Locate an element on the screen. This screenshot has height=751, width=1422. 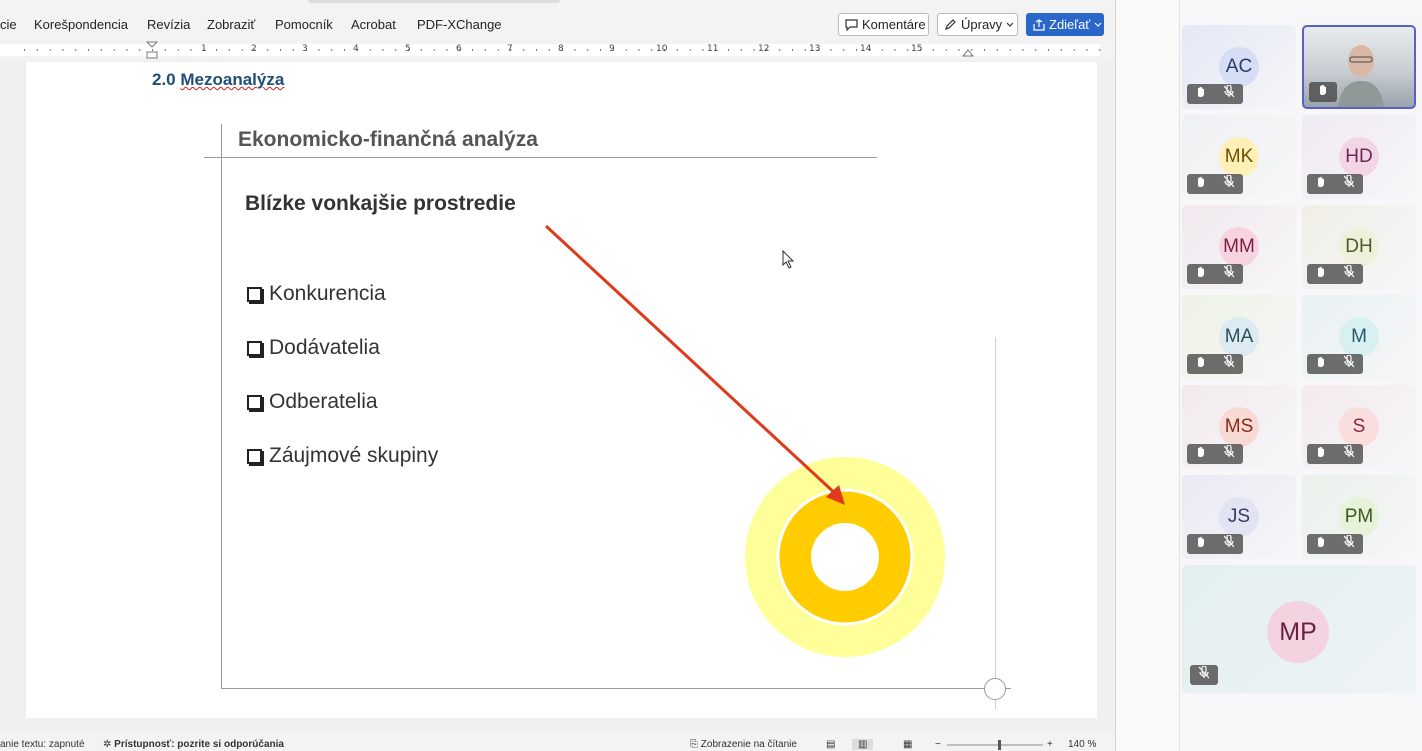
participant-tile: DH is located at coordinates (1359, 247).